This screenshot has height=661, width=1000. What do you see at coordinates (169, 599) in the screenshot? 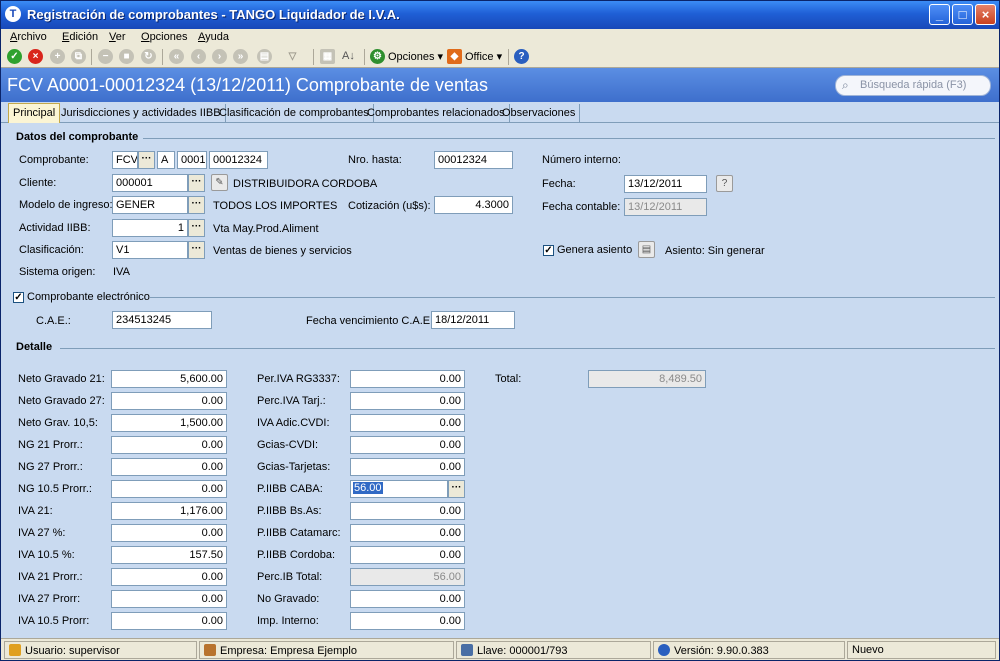
I see `iva-27-prorr-field: 0.00` at bounding box center [169, 599].